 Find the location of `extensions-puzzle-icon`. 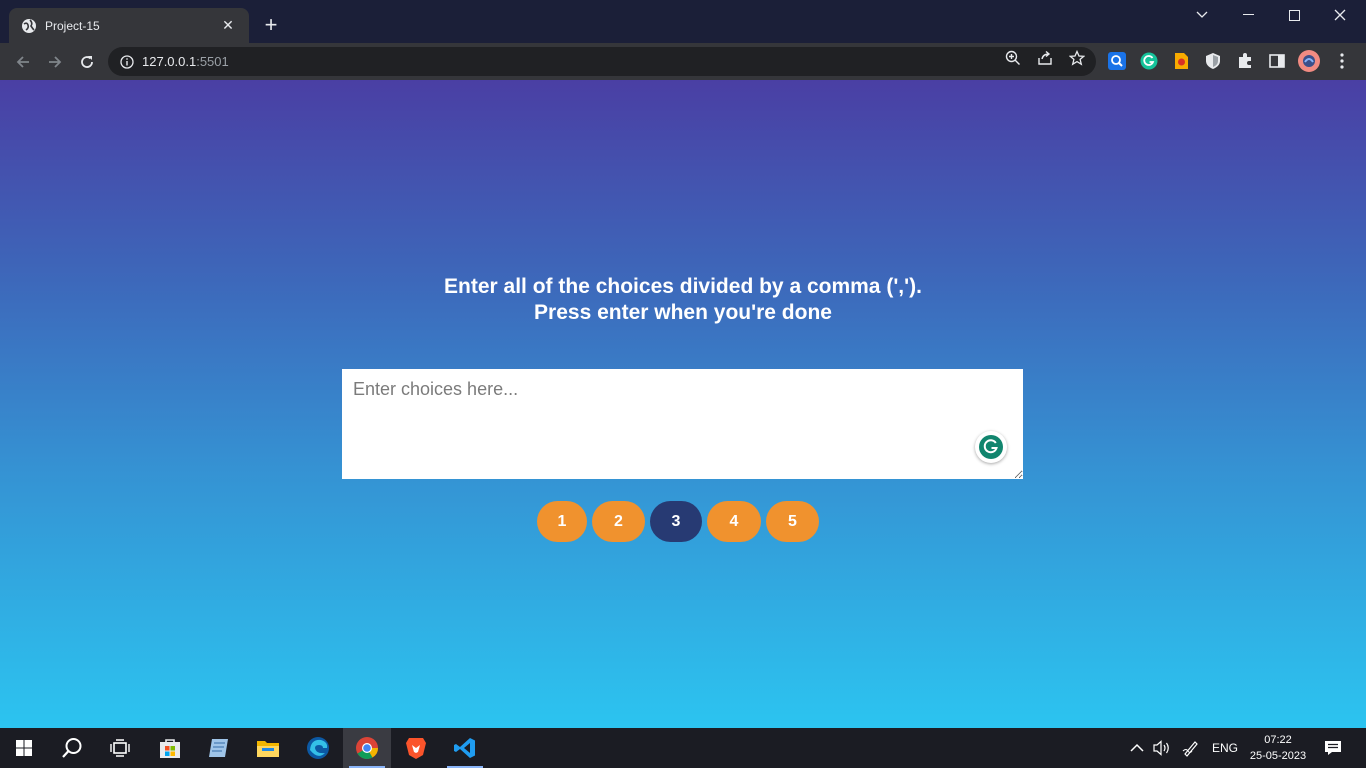

extensions-puzzle-icon is located at coordinates (1245, 61).